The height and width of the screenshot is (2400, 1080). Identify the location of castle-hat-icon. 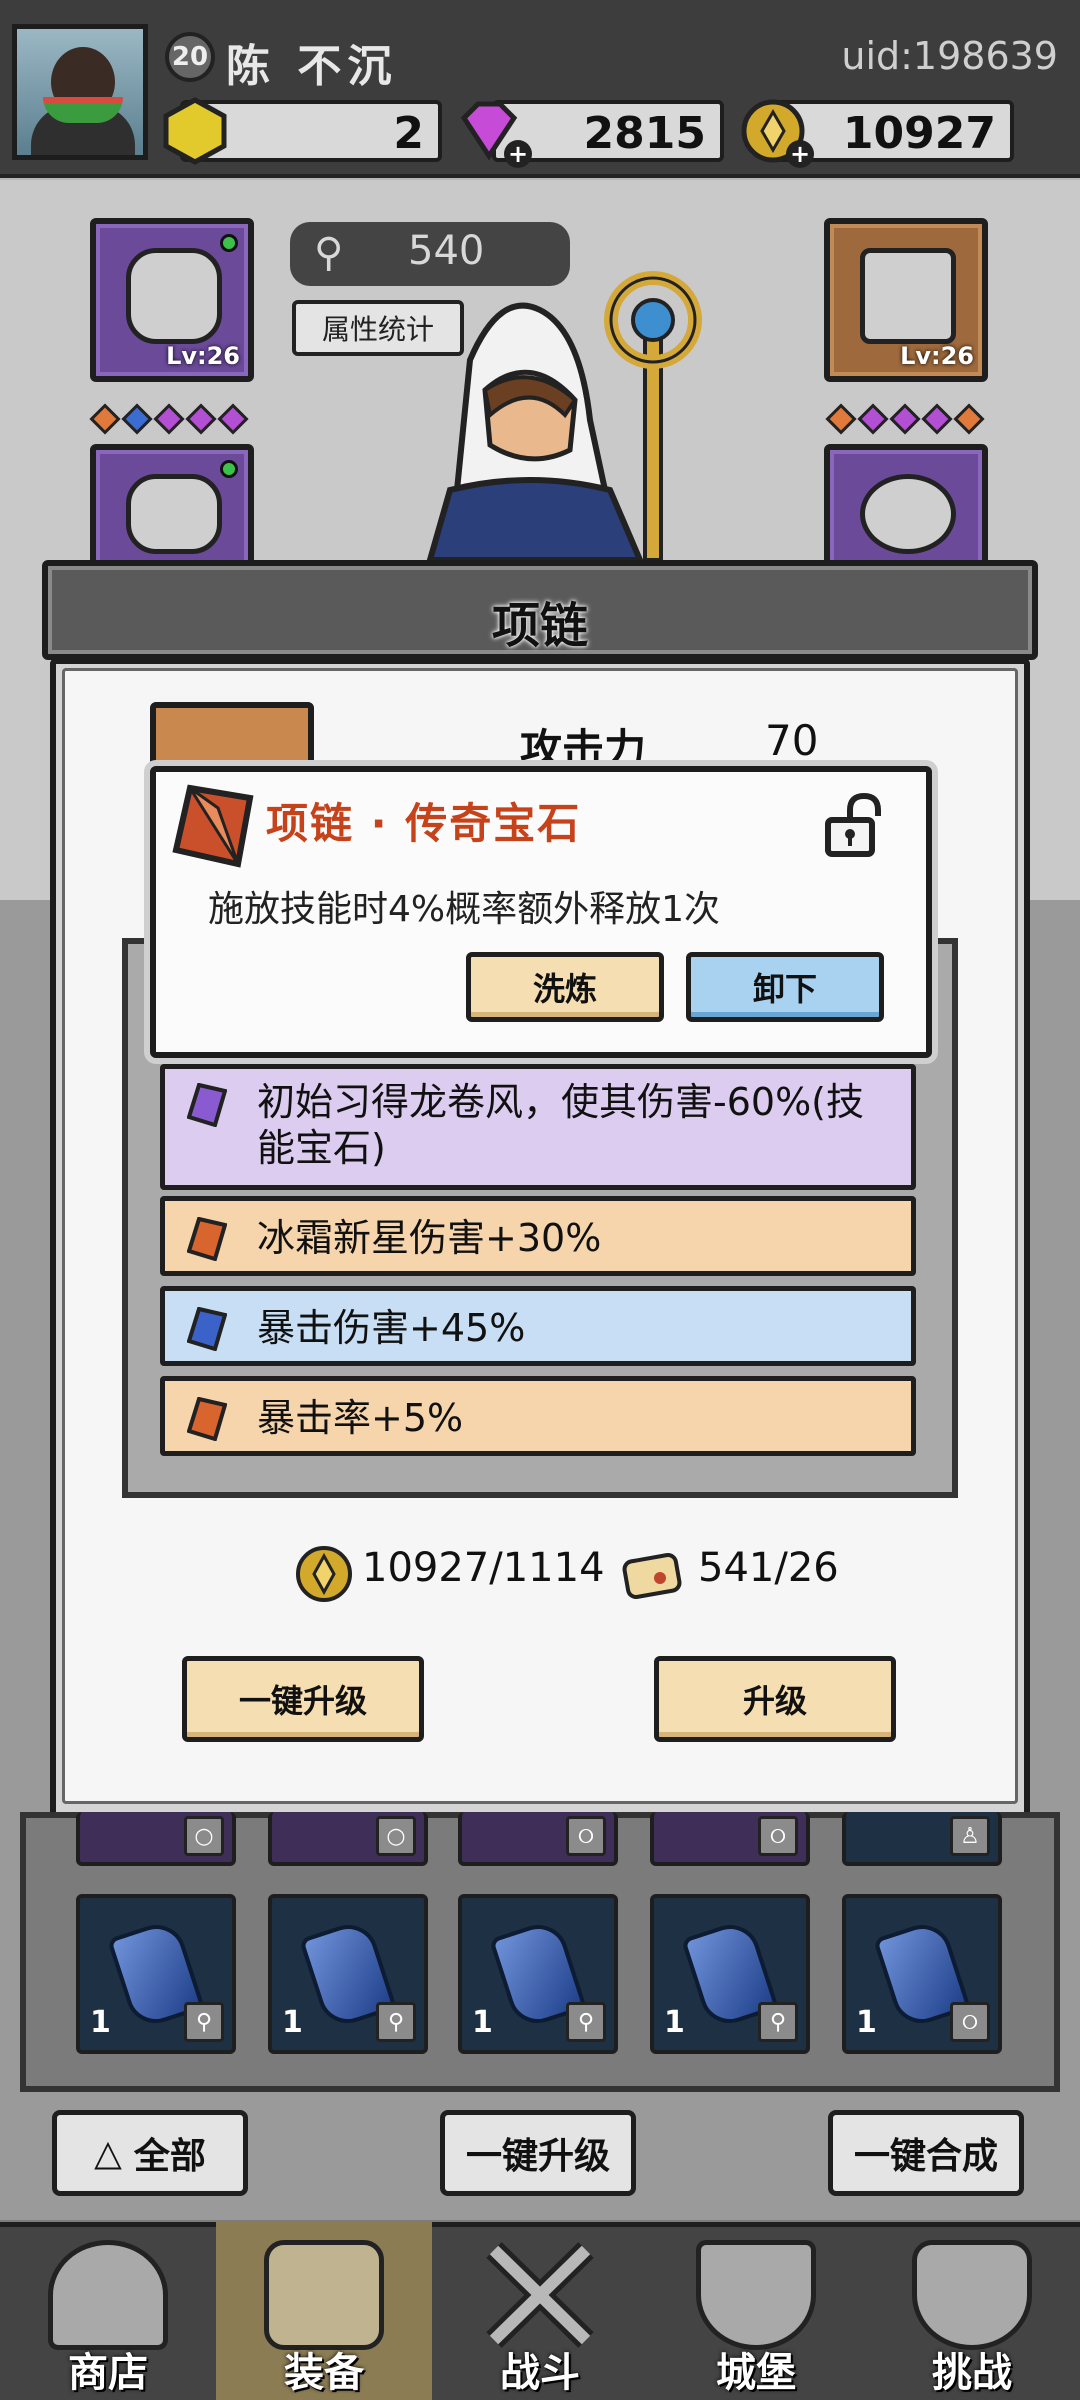
(756, 2295).